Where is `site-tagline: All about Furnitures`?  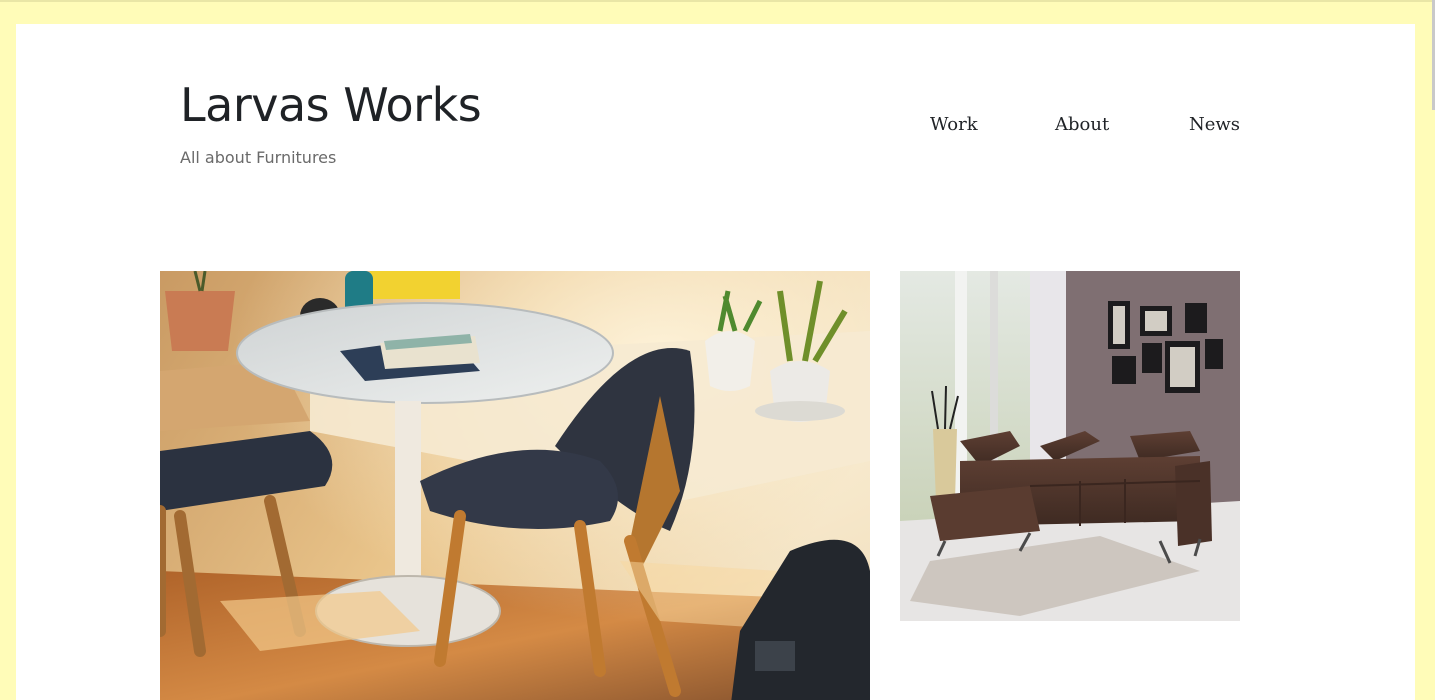 site-tagline: All about Furnitures is located at coordinates (258, 157).